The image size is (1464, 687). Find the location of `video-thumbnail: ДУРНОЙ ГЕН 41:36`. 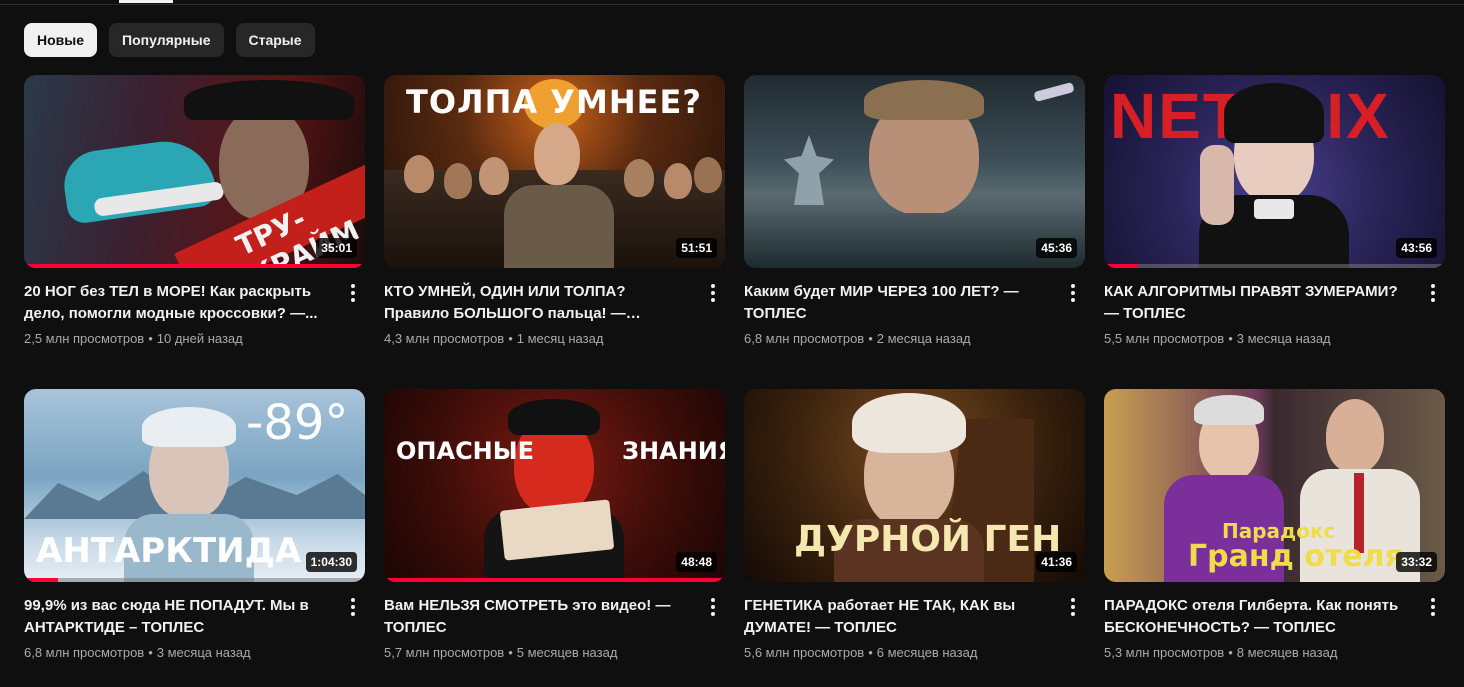

video-thumbnail: ДУРНОЙ ГЕН 41:36 is located at coordinates (914, 485).